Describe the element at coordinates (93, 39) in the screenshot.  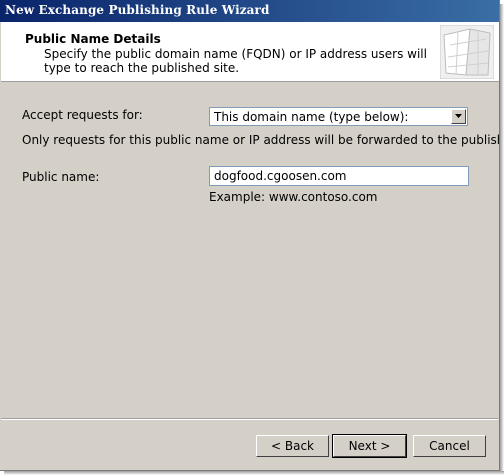
I see `page-title: Public Name Details` at that location.